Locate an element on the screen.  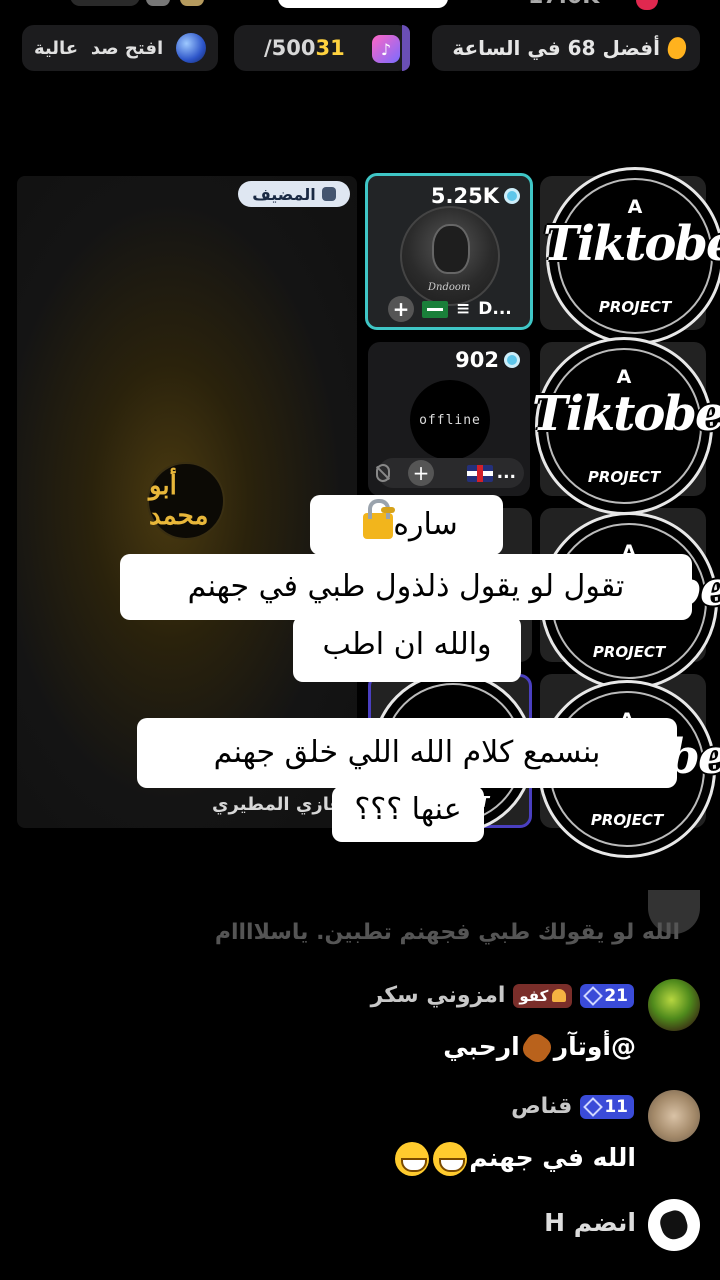
uk-flag-icon is located at coordinates (479, 473).